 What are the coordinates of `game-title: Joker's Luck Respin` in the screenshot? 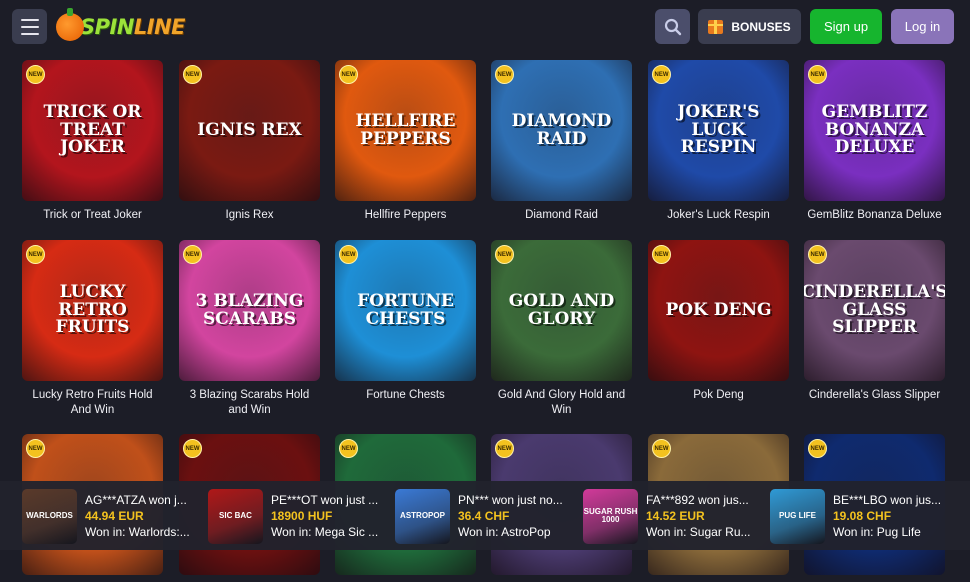 It's located at (718, 215).